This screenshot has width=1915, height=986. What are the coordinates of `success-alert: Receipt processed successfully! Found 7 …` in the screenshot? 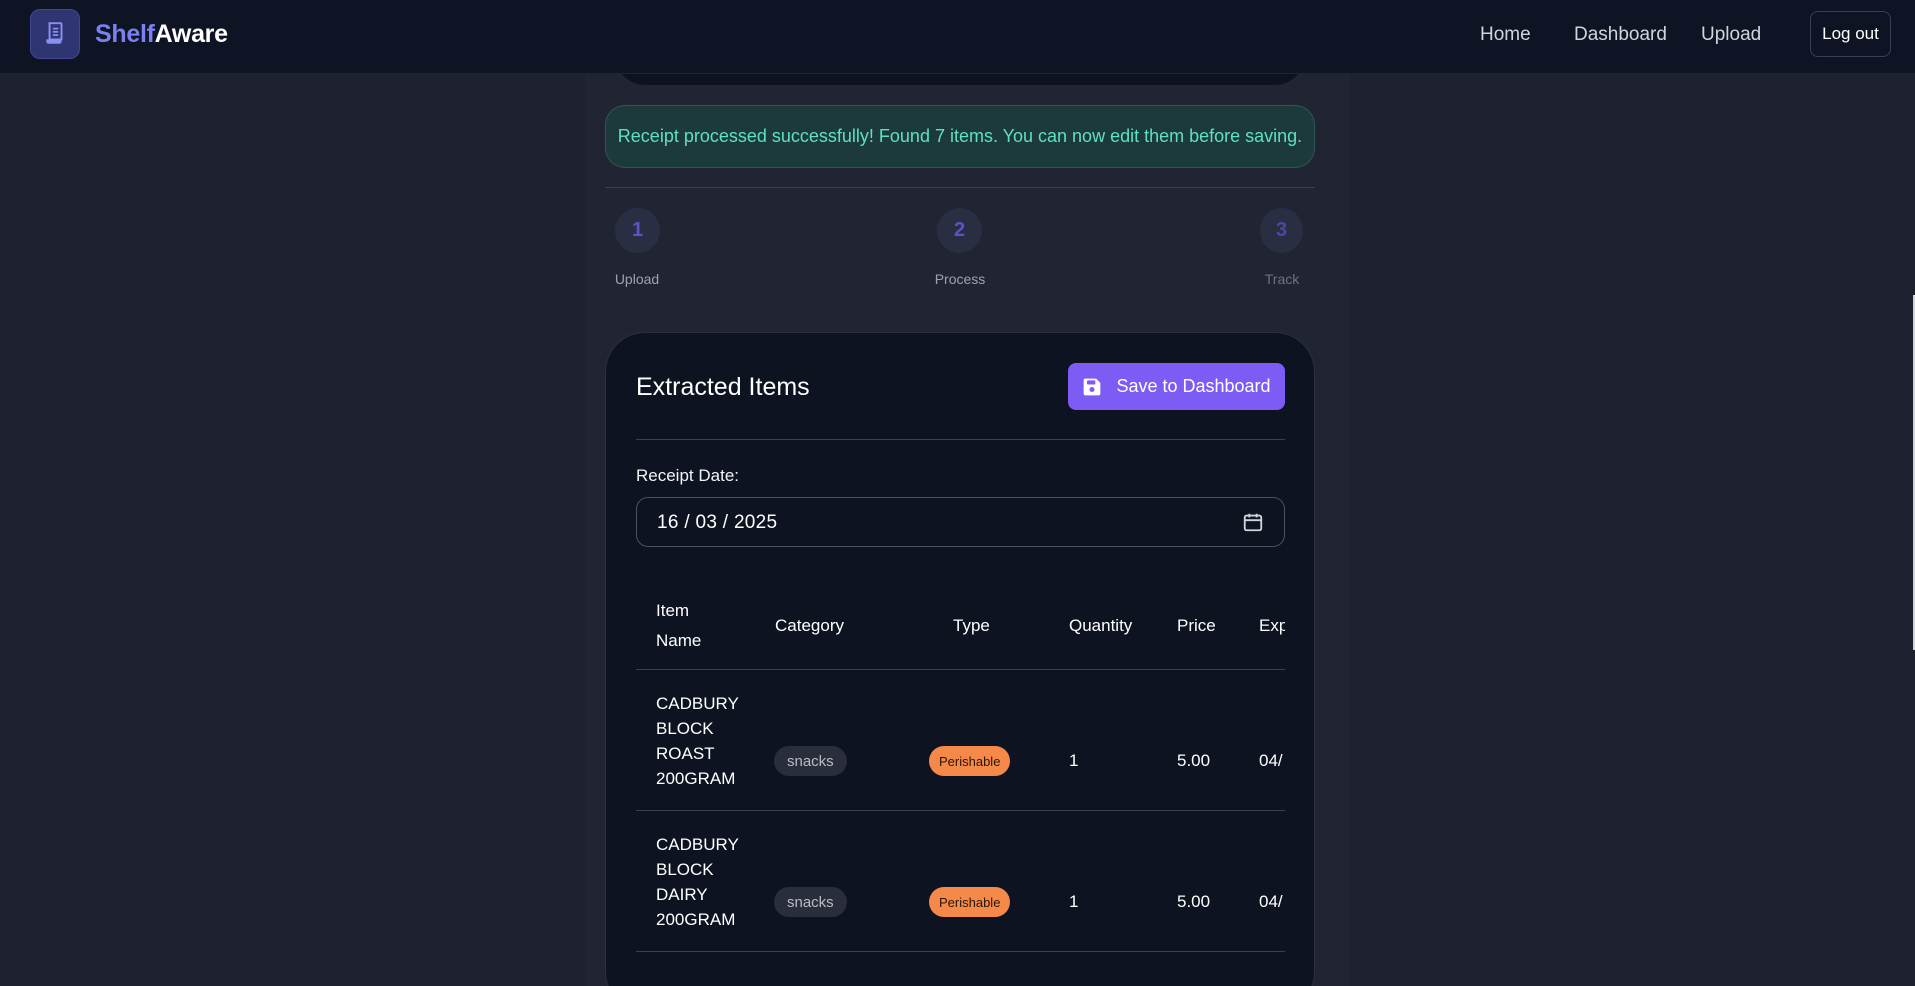 It's located at (960, 136).